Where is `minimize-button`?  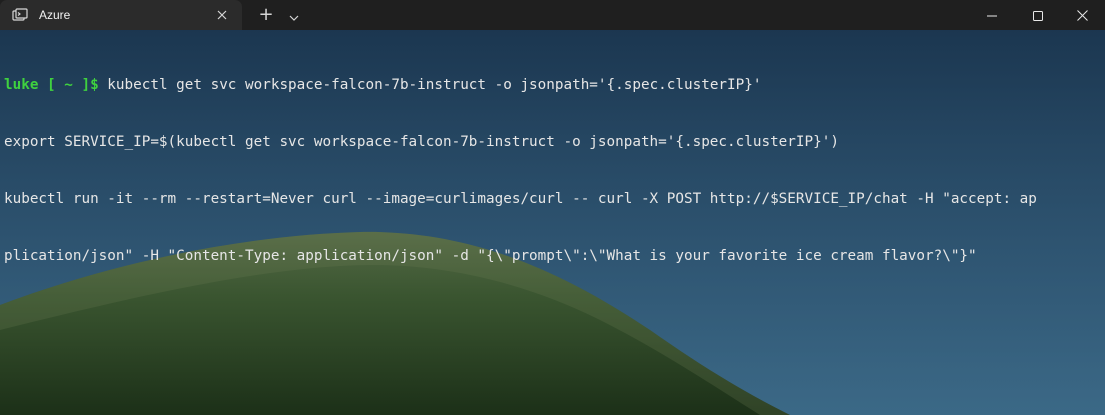
minimize-button is located at coordinates (992, 15).